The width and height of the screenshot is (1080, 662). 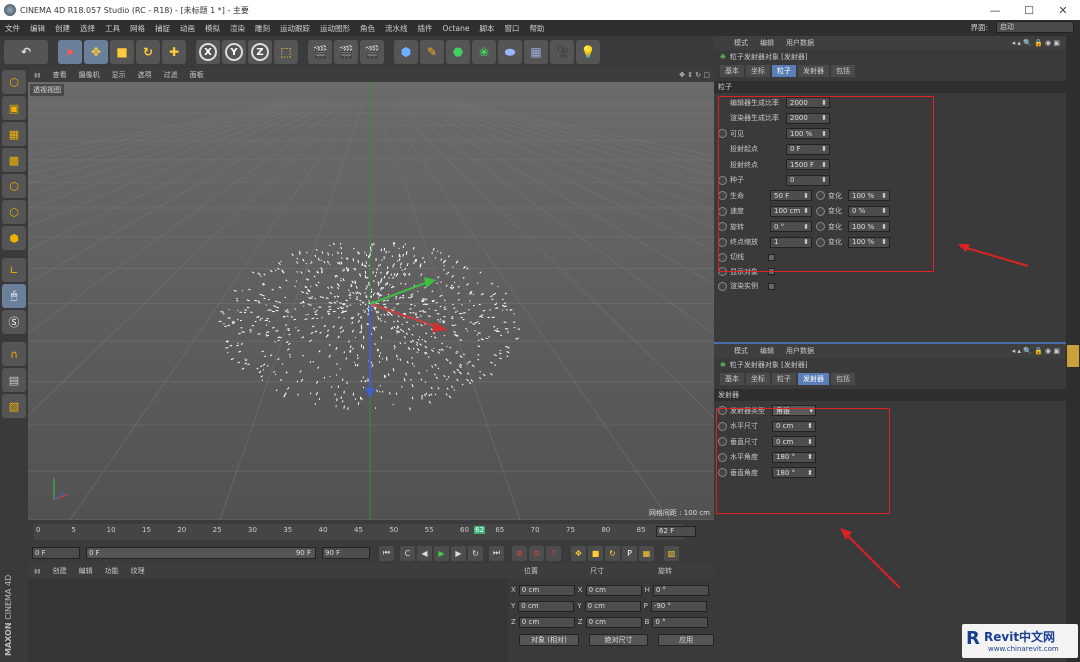 I want to click on points-mode-icon: ⬡, so click(x=14, y=186).